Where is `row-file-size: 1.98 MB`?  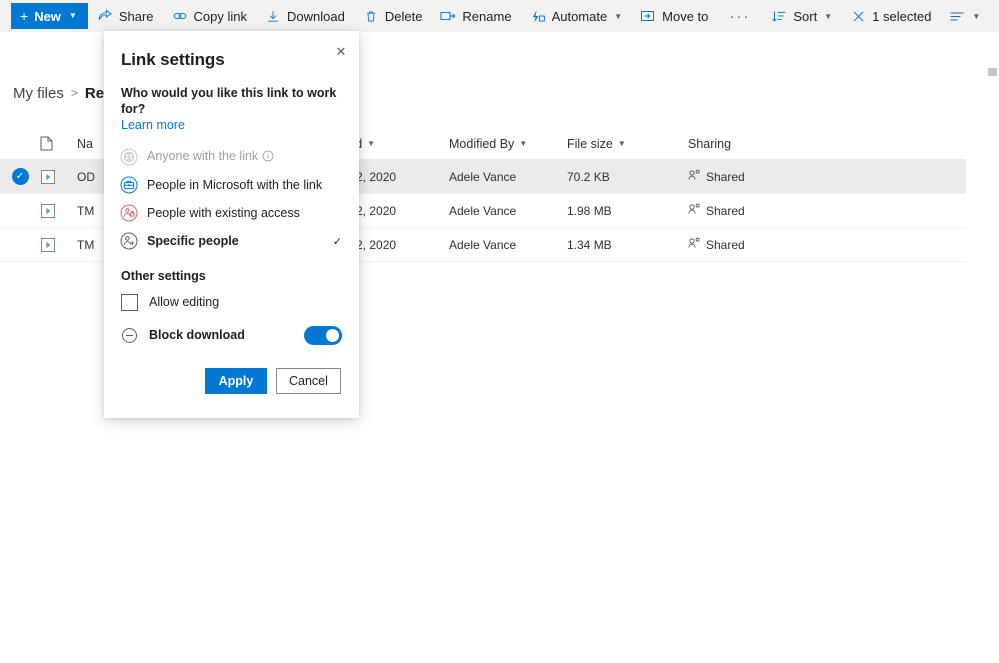 row-file-size: 1.98 MB is located at coordinates (589, 210).